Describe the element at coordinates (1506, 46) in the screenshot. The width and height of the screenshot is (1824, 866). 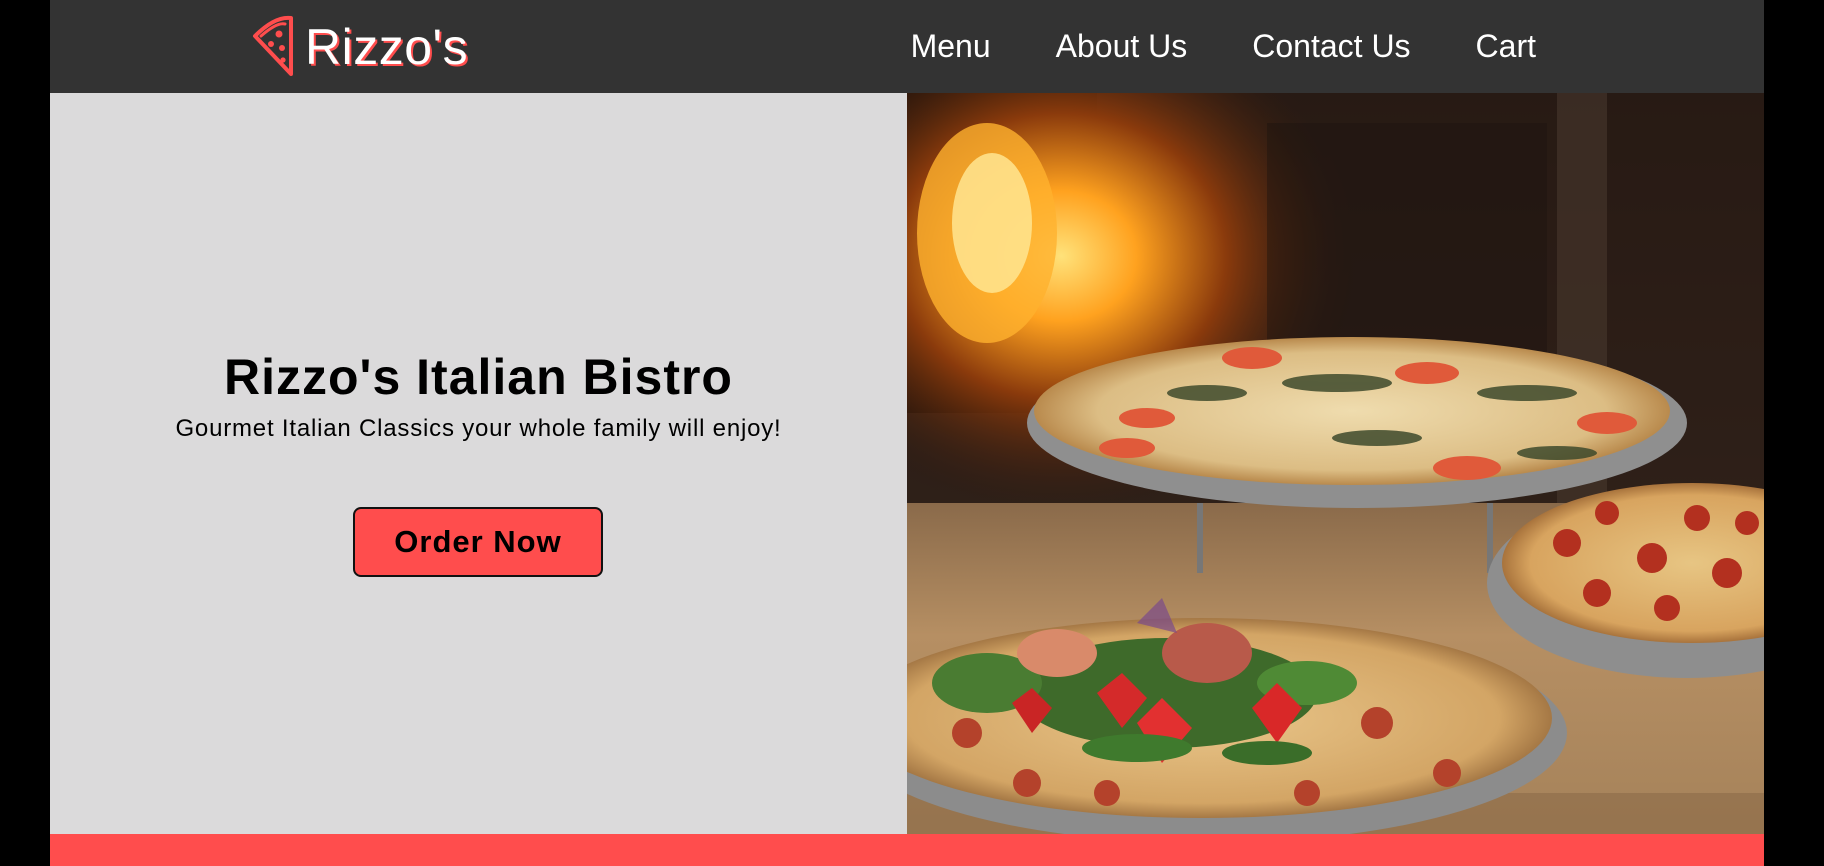
I see `nav-link-cart: Cart` at that location.